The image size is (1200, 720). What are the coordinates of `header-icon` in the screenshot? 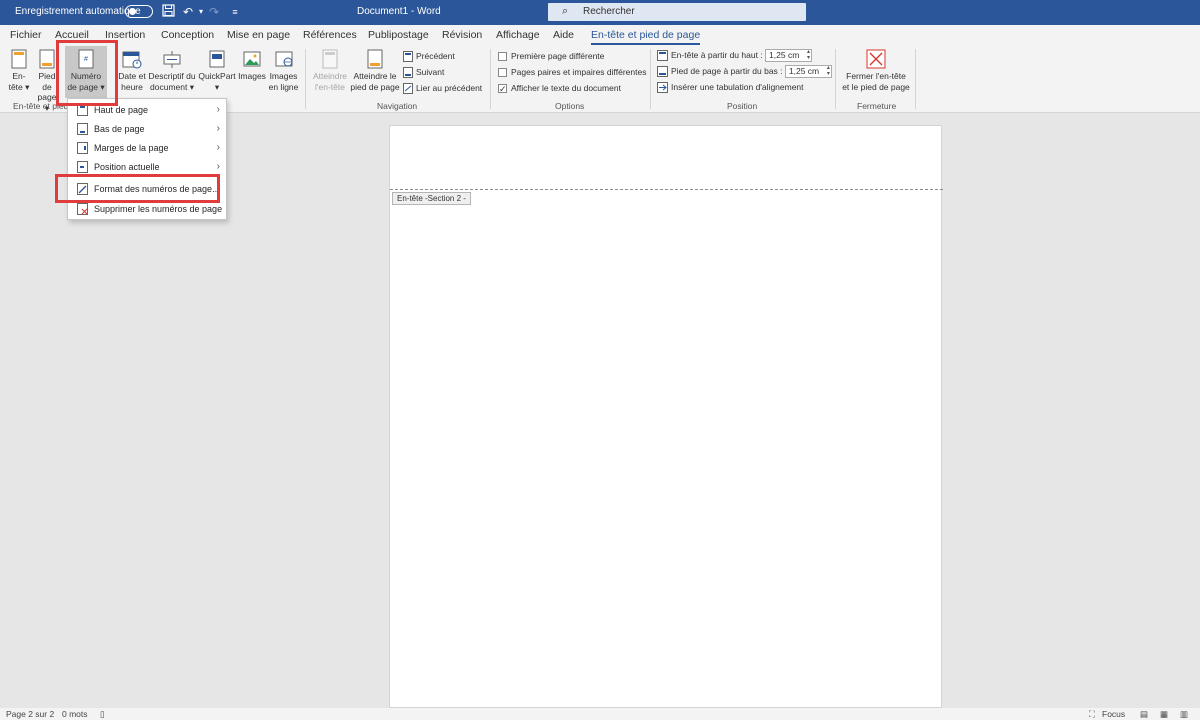 It's located at (19, 59).